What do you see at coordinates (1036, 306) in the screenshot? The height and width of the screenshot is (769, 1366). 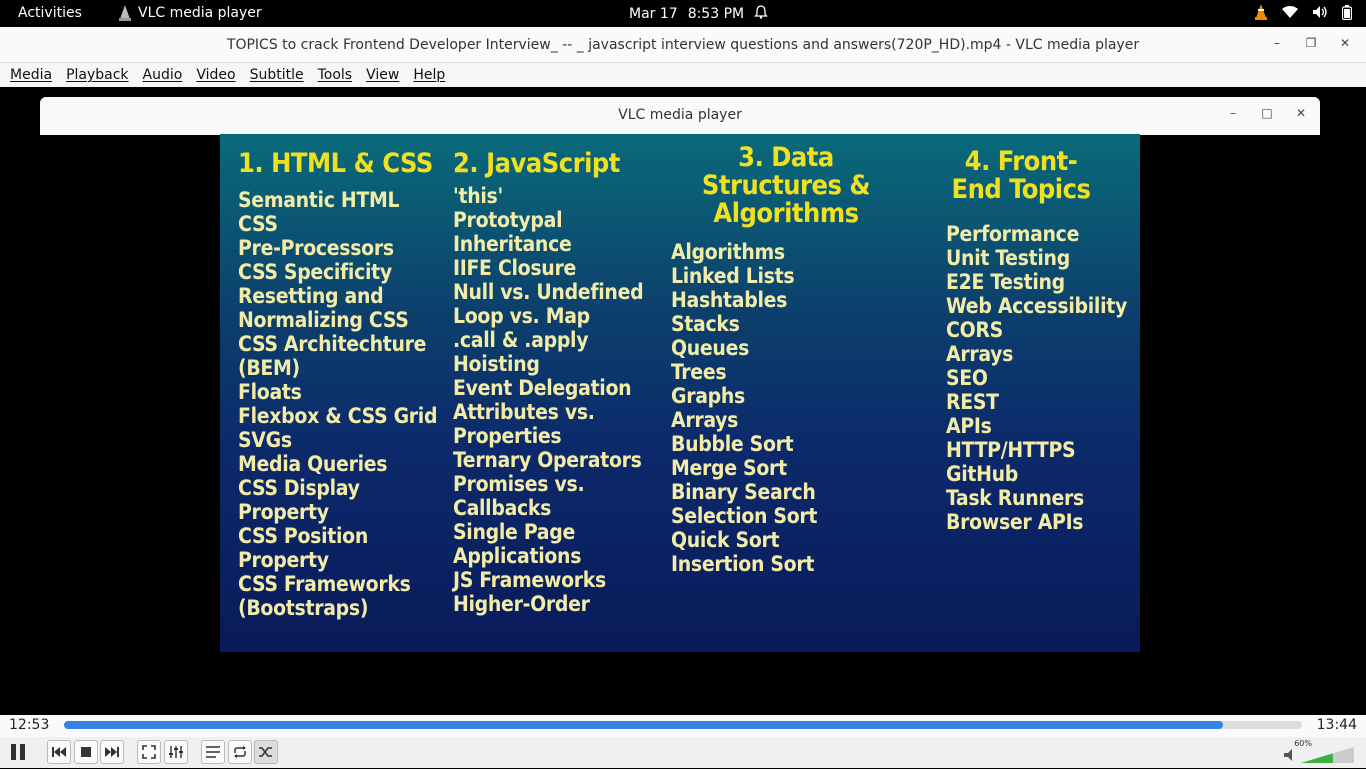 I see `topic-item: Web Accessibility` at bounding box center [1036, 306].